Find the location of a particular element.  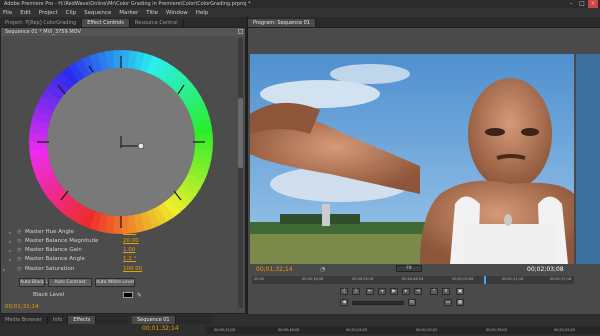

auto-black-level-button: Auto Black Level is located at coordinates (38, 282).